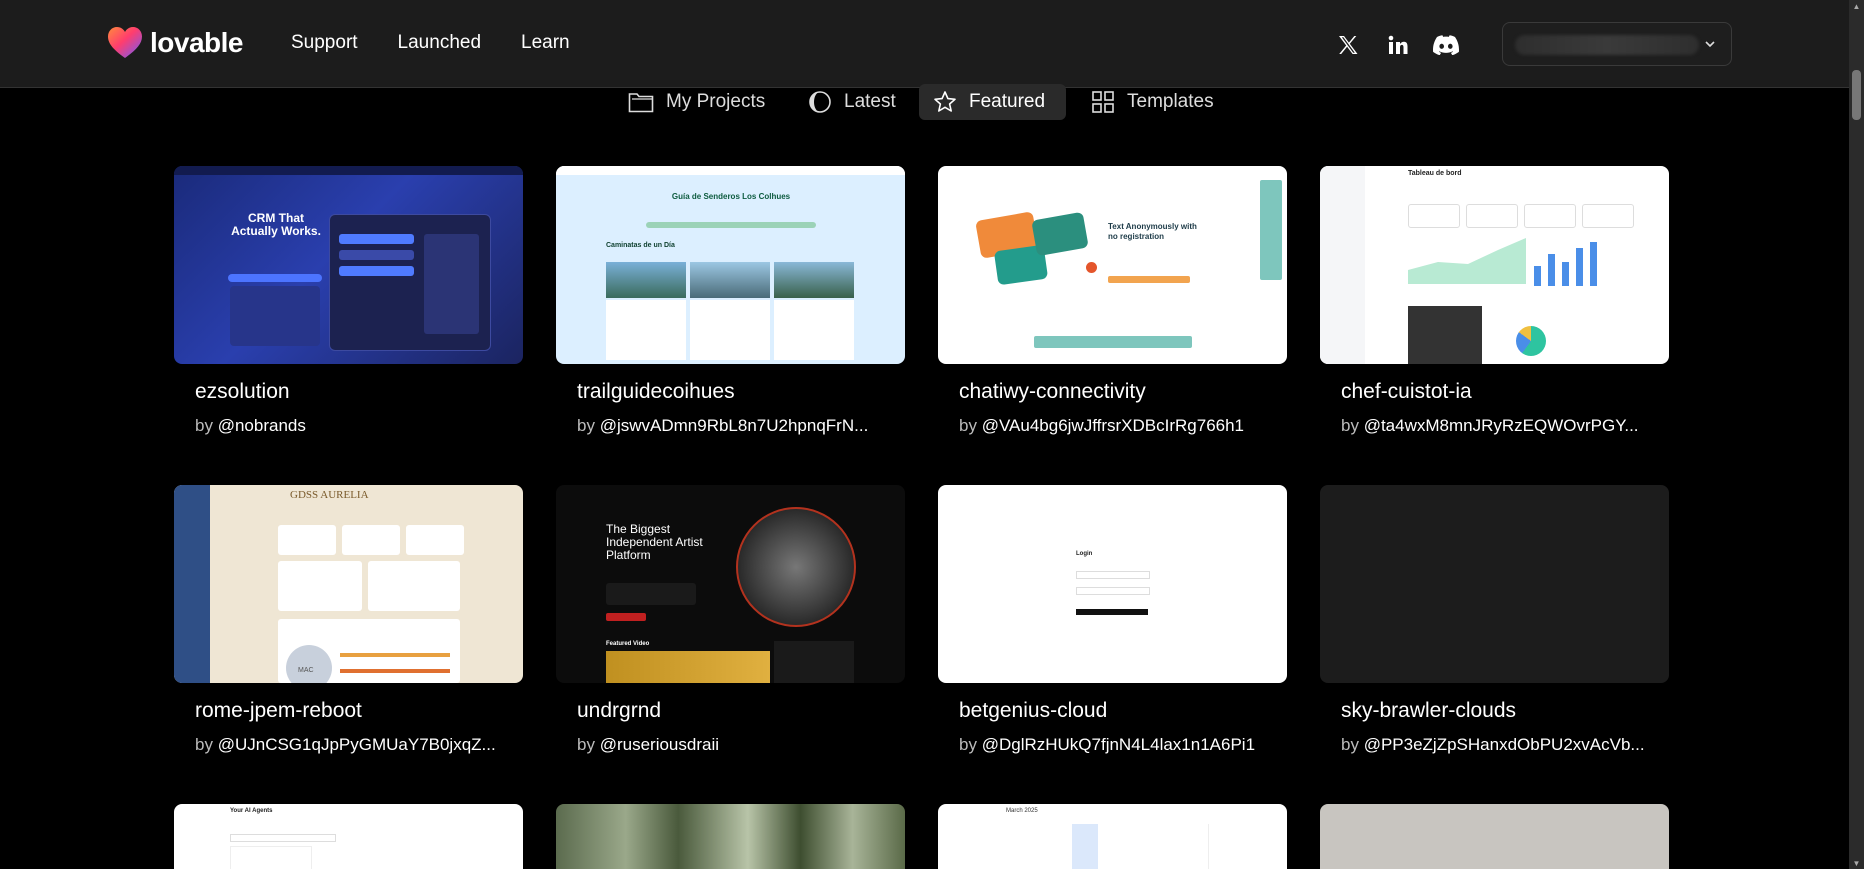 This screenshot has width=1864, height=869. I want to click on project-name: chef-cuistot-ia, so click(1406, 392).